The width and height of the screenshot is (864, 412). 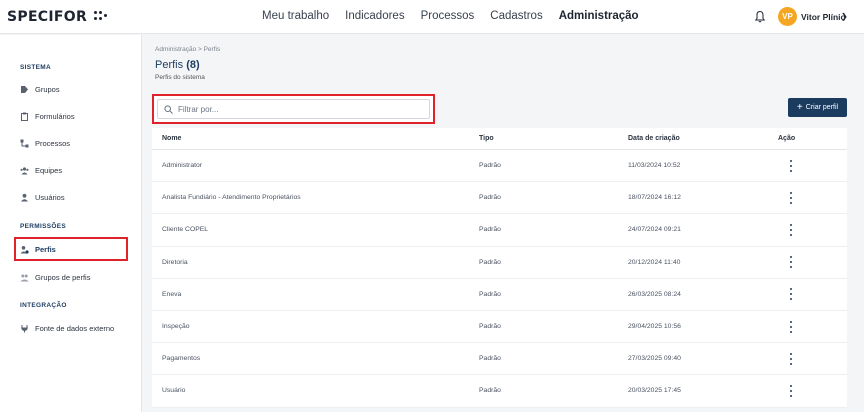 What do you see at coordinates (448, 16) in the screenshot?
I see `nav-processos: Processos` at bounding box center [448, 16].